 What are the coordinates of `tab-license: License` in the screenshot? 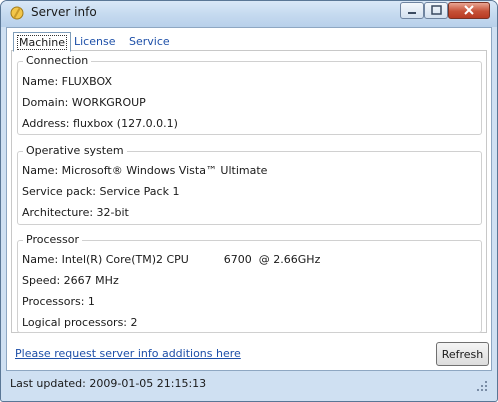 It's located at (94, 41).